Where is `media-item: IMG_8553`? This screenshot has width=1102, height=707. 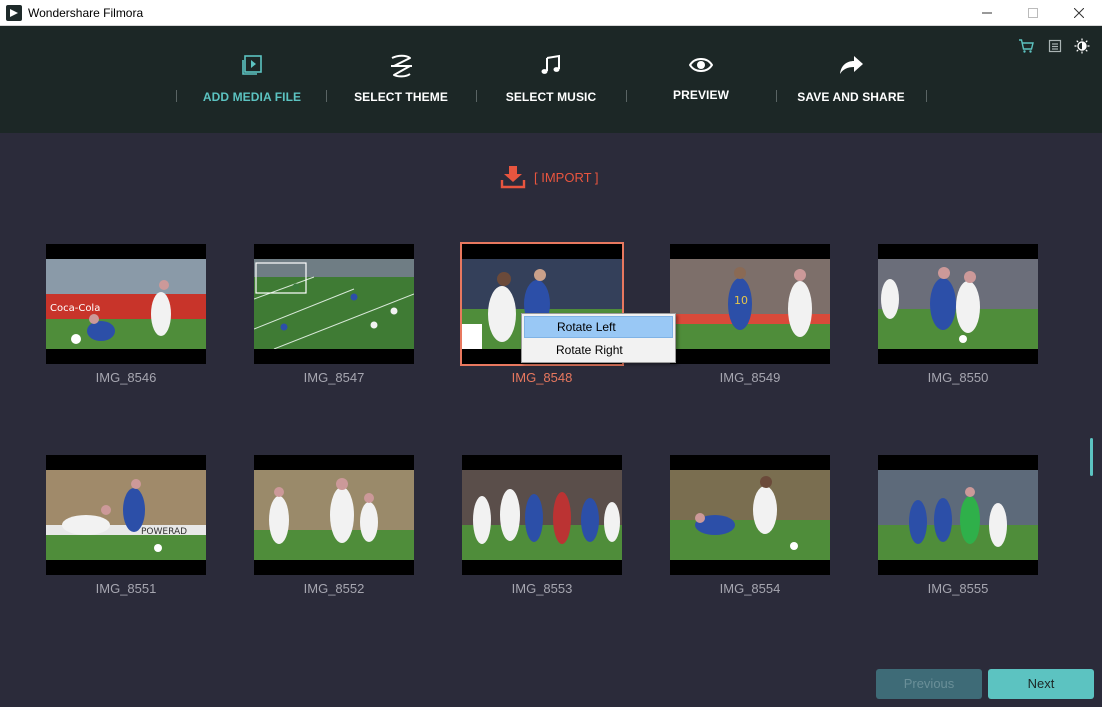 media-item: IMG_8553 is located at coordinates (542, 527).